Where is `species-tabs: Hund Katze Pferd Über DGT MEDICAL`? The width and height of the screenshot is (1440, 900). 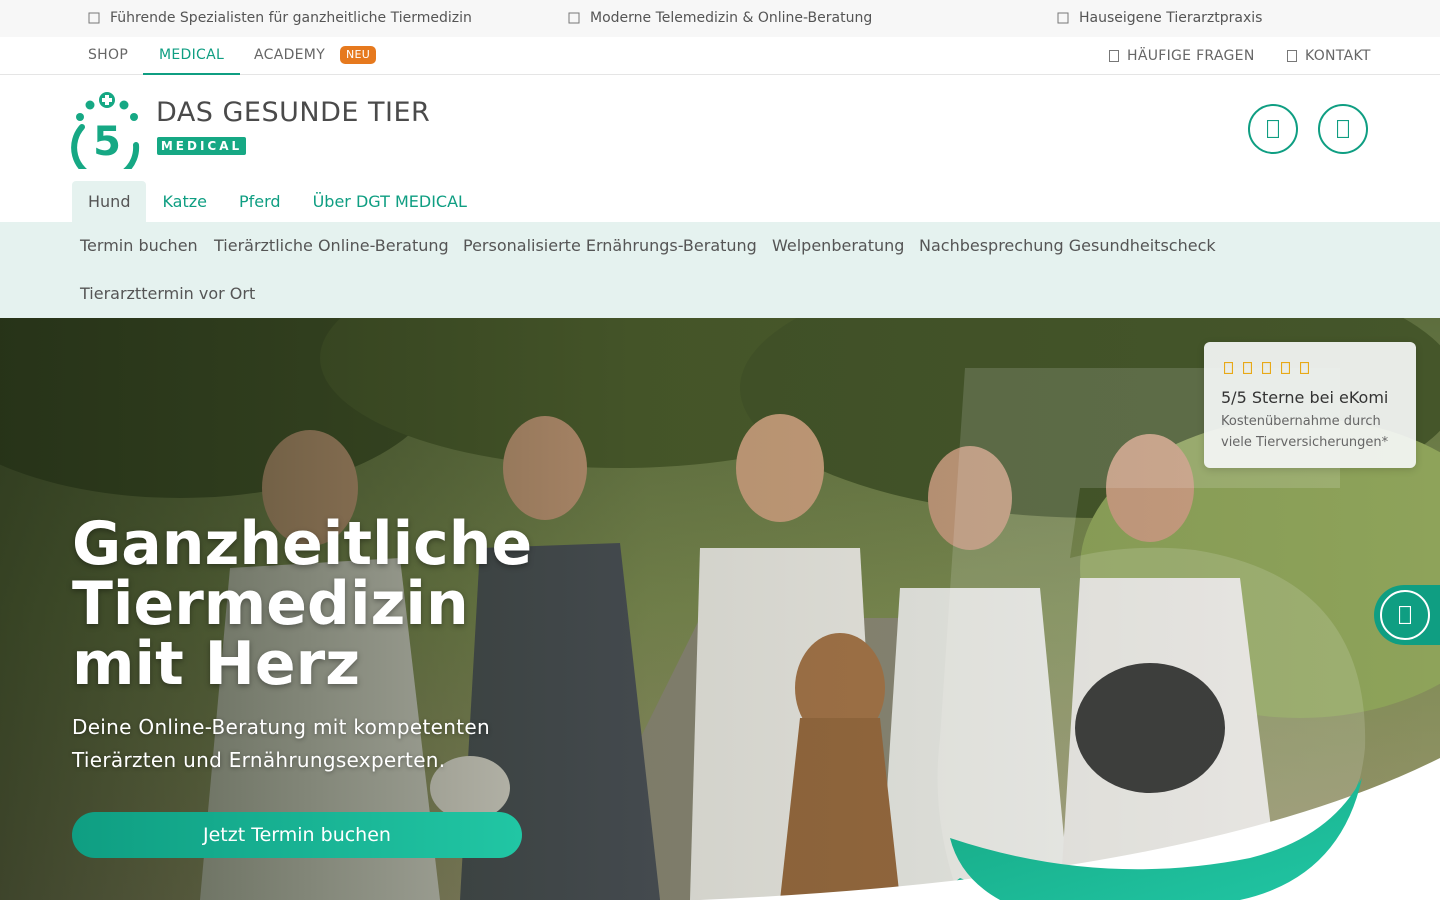 species-tabs: Hund Katze Pferd Über DGT MEDICAL is located at coordinates (277, 201).